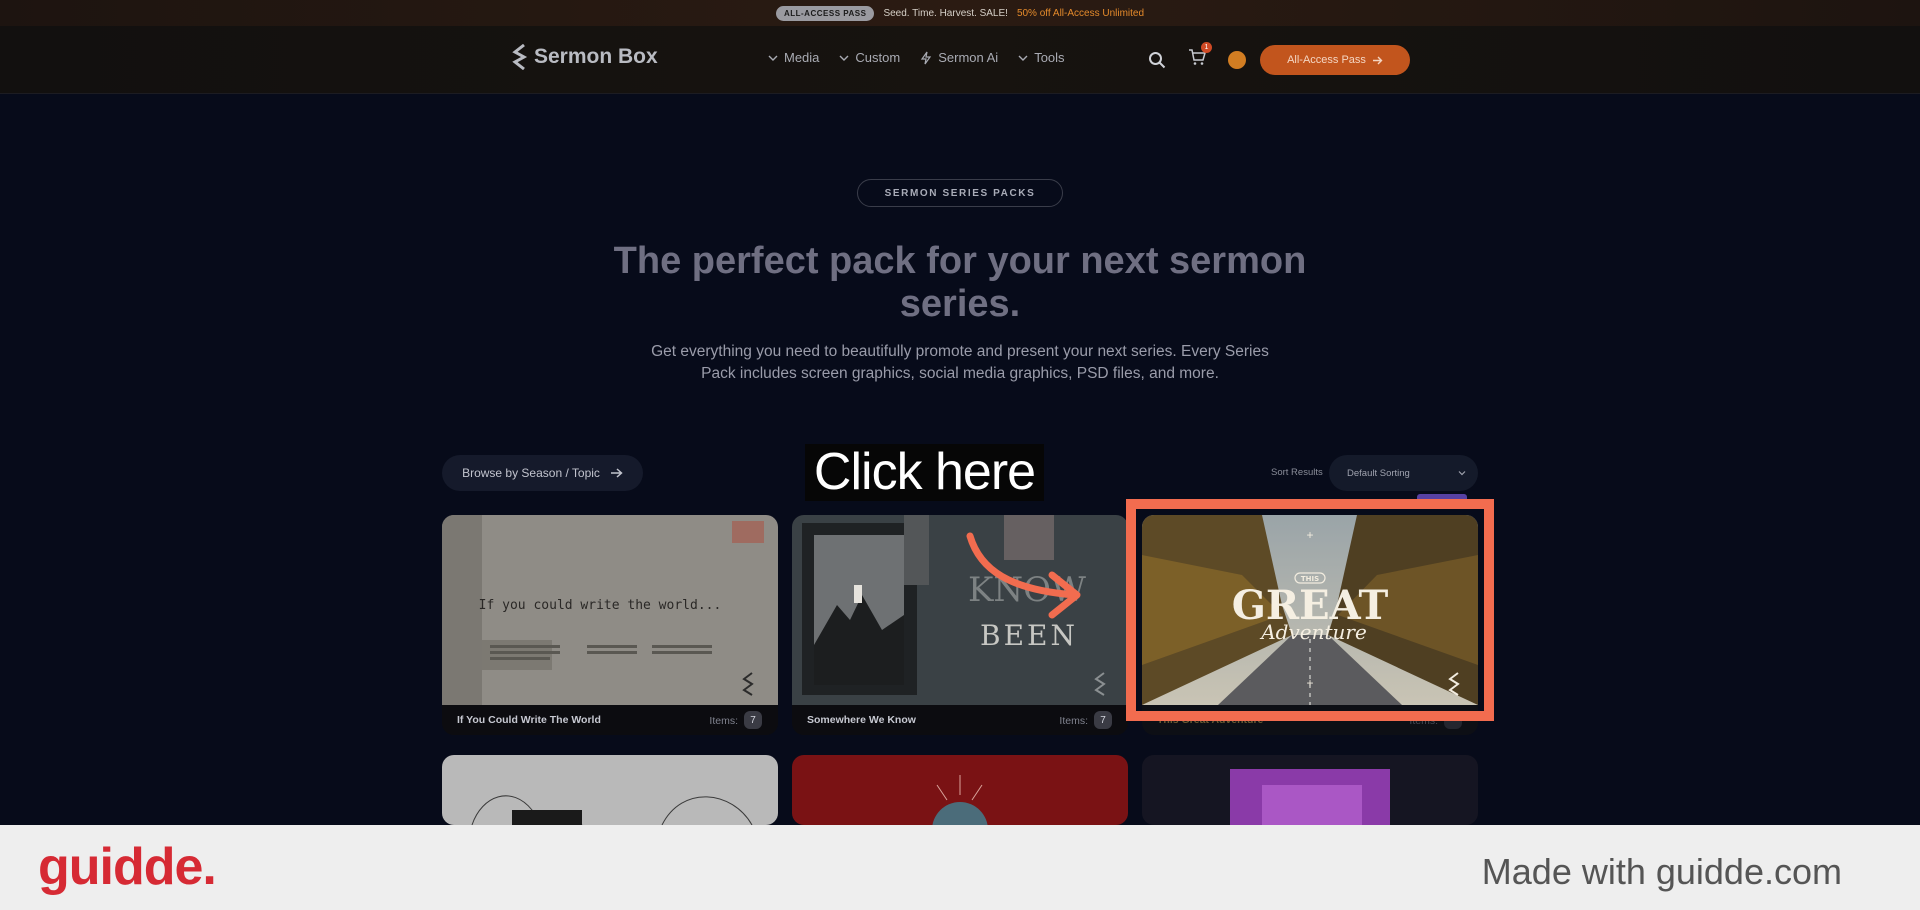  What do you see at coordinates (1029, 635) in the screenshot?
I see `thumb-text-2: BEEN` at bounding box center [1029, 635].